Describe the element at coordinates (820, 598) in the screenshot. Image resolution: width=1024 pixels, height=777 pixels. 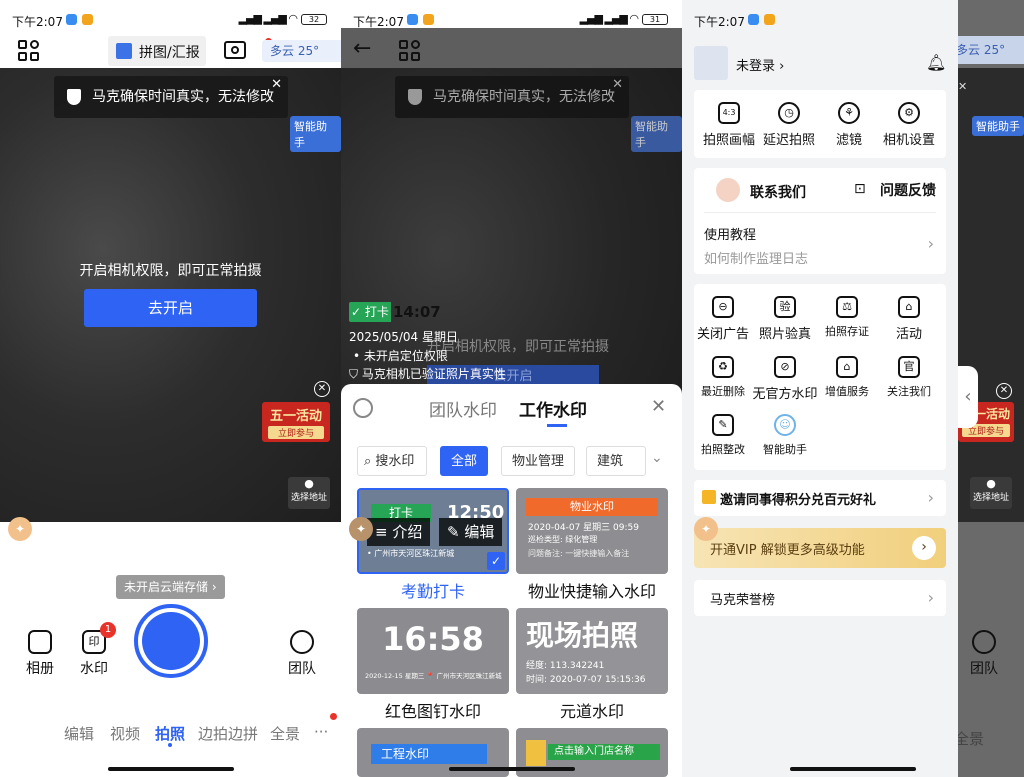
I see `honor-row: 马克荣誉榜 ›` at that location.